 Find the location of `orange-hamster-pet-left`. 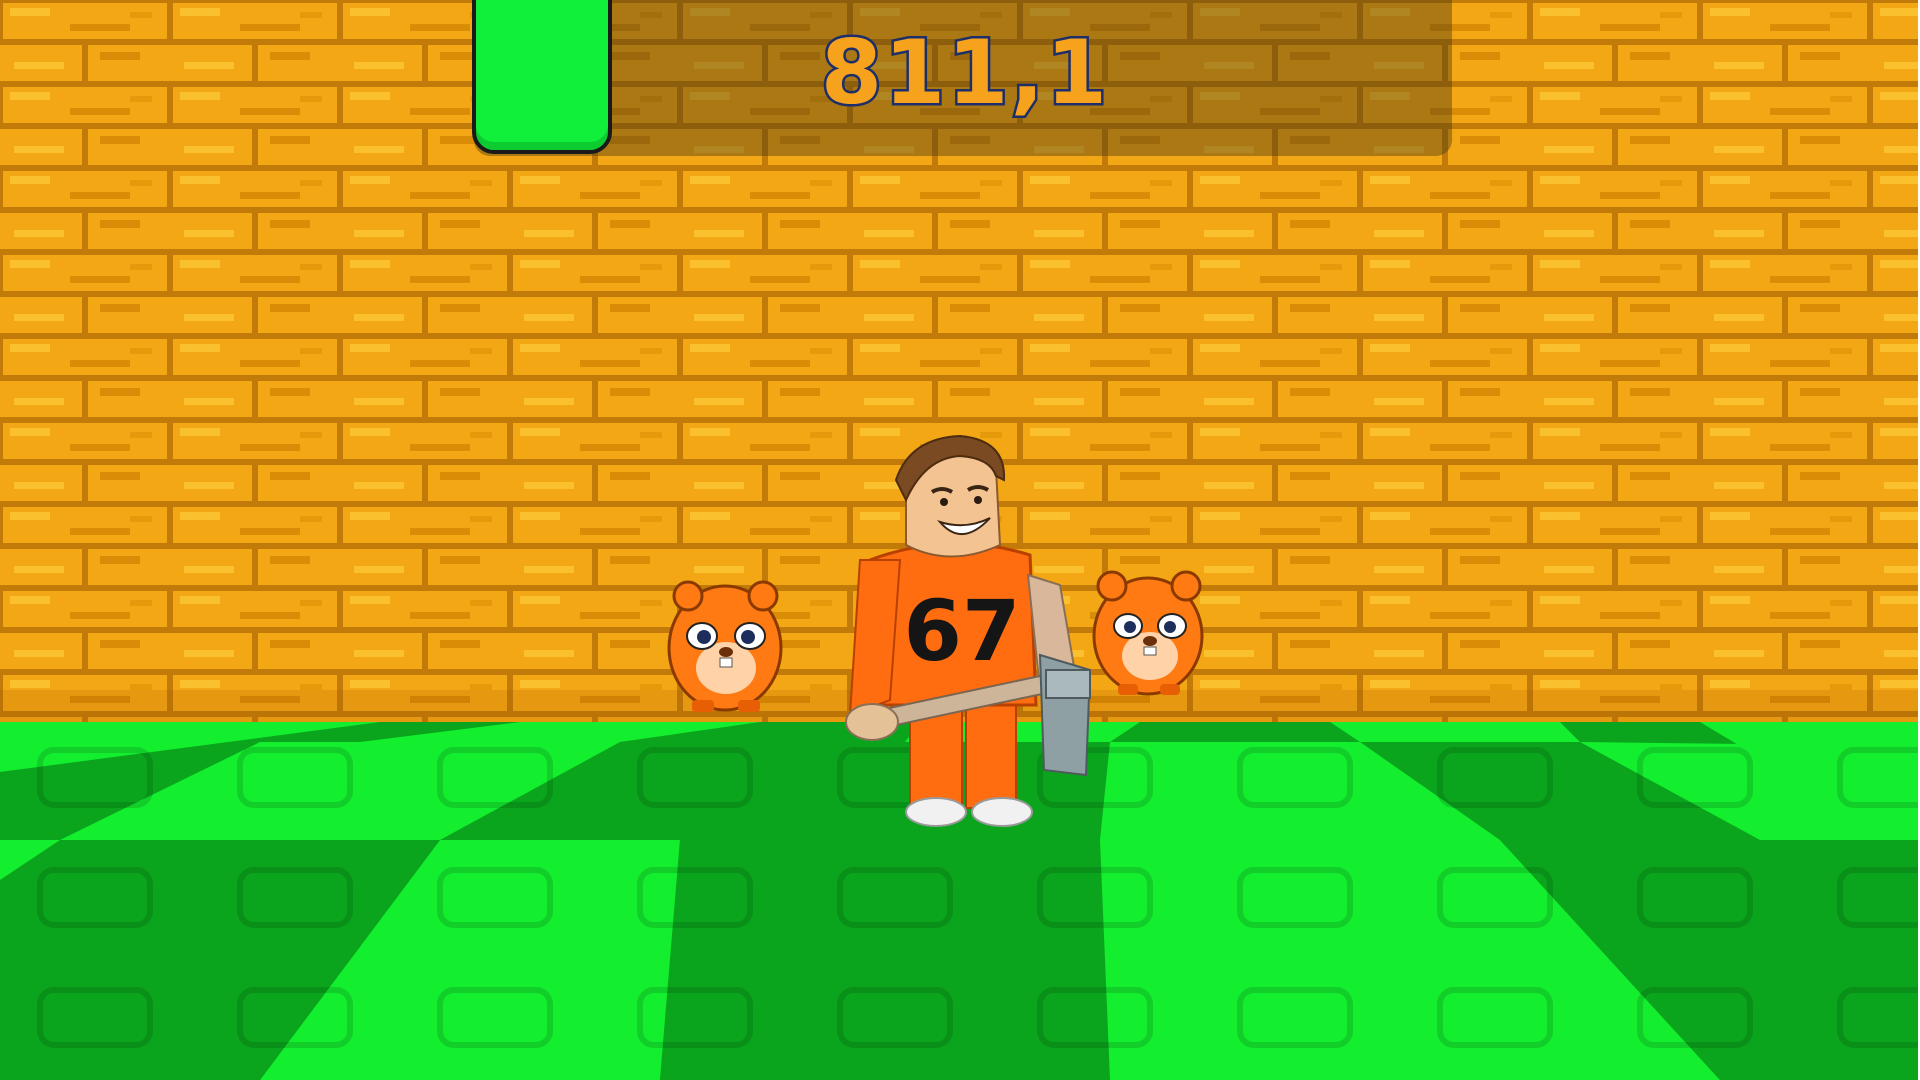

orange-hamster-pet-left is located at coordinates (725, 646).